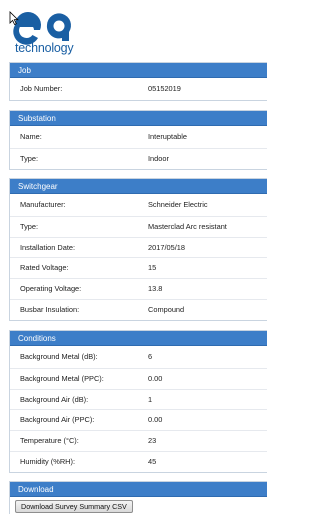 Image resolution: width=320 pixels, height=514 pixels. I want to click on substation-type-value: Indoor, so click(158, 158).